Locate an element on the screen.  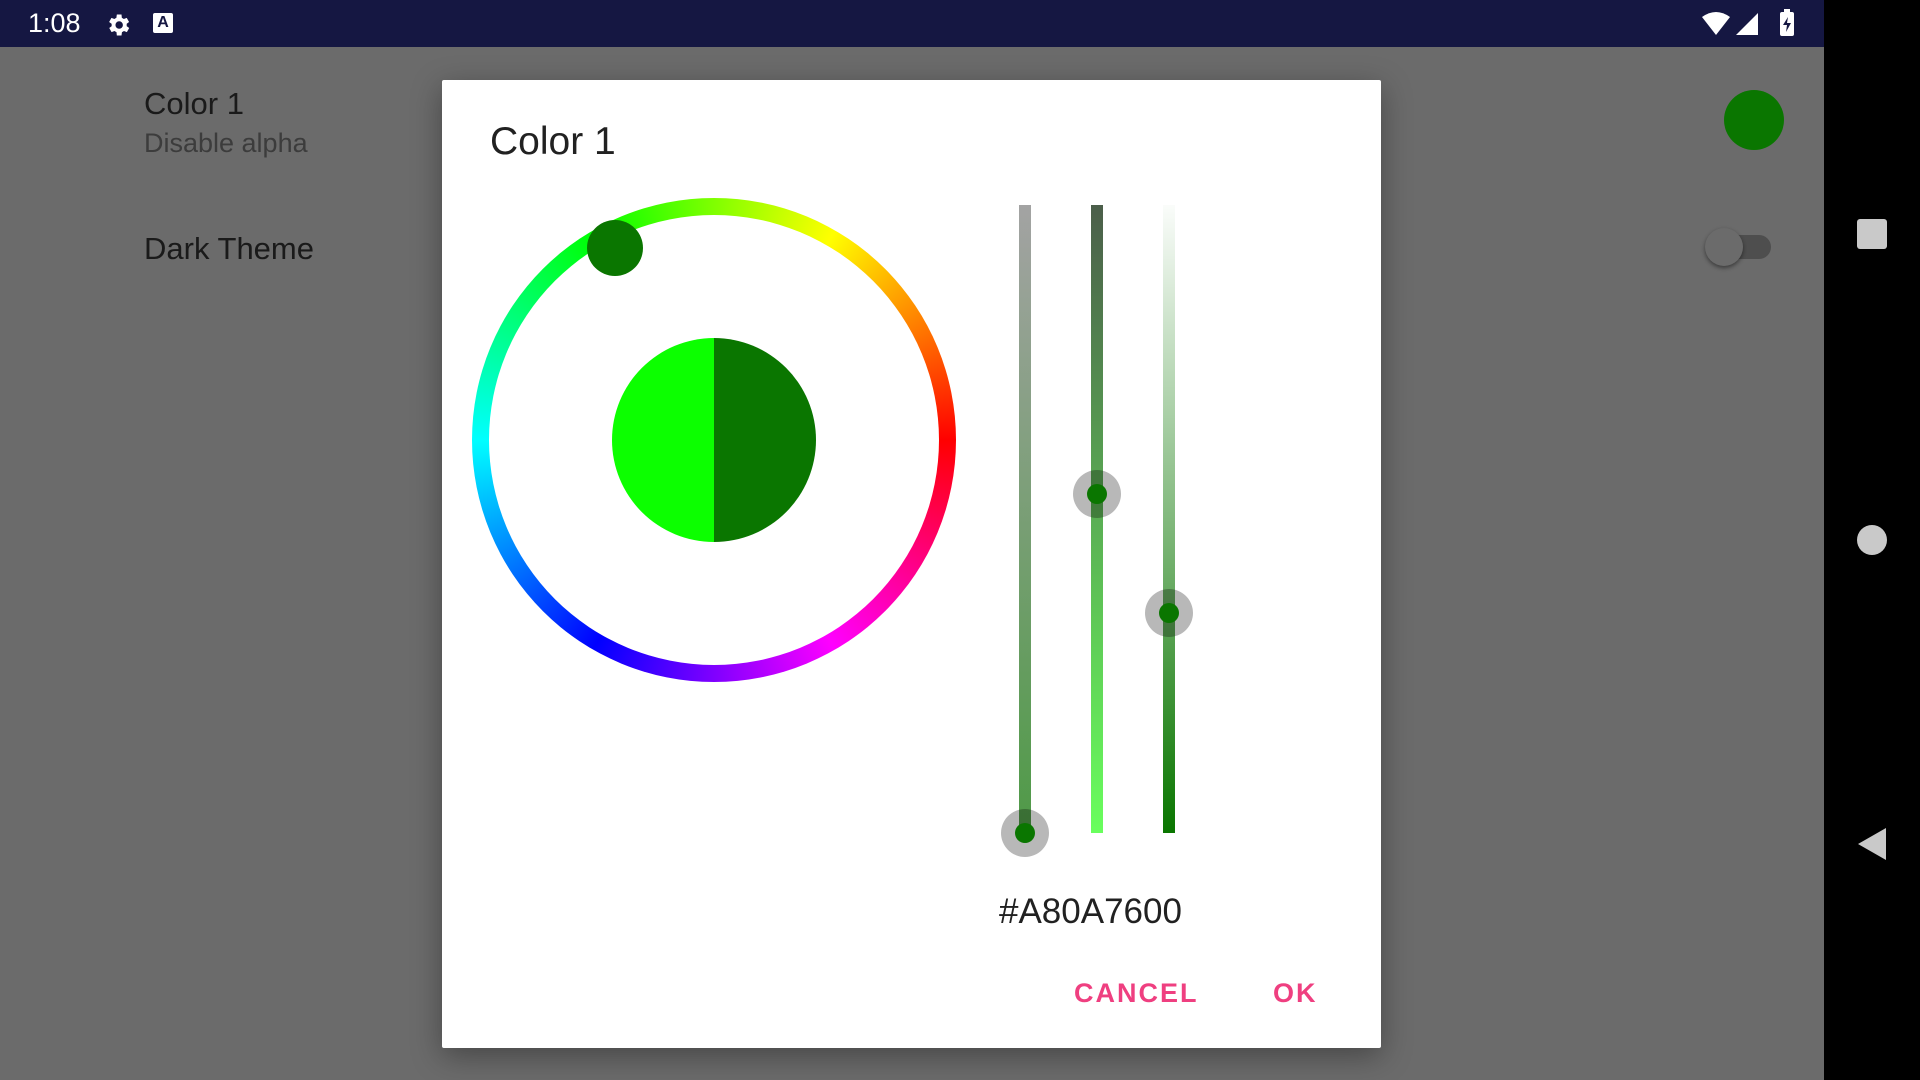
recents-square-icon is located at coordinates (1872, 234).